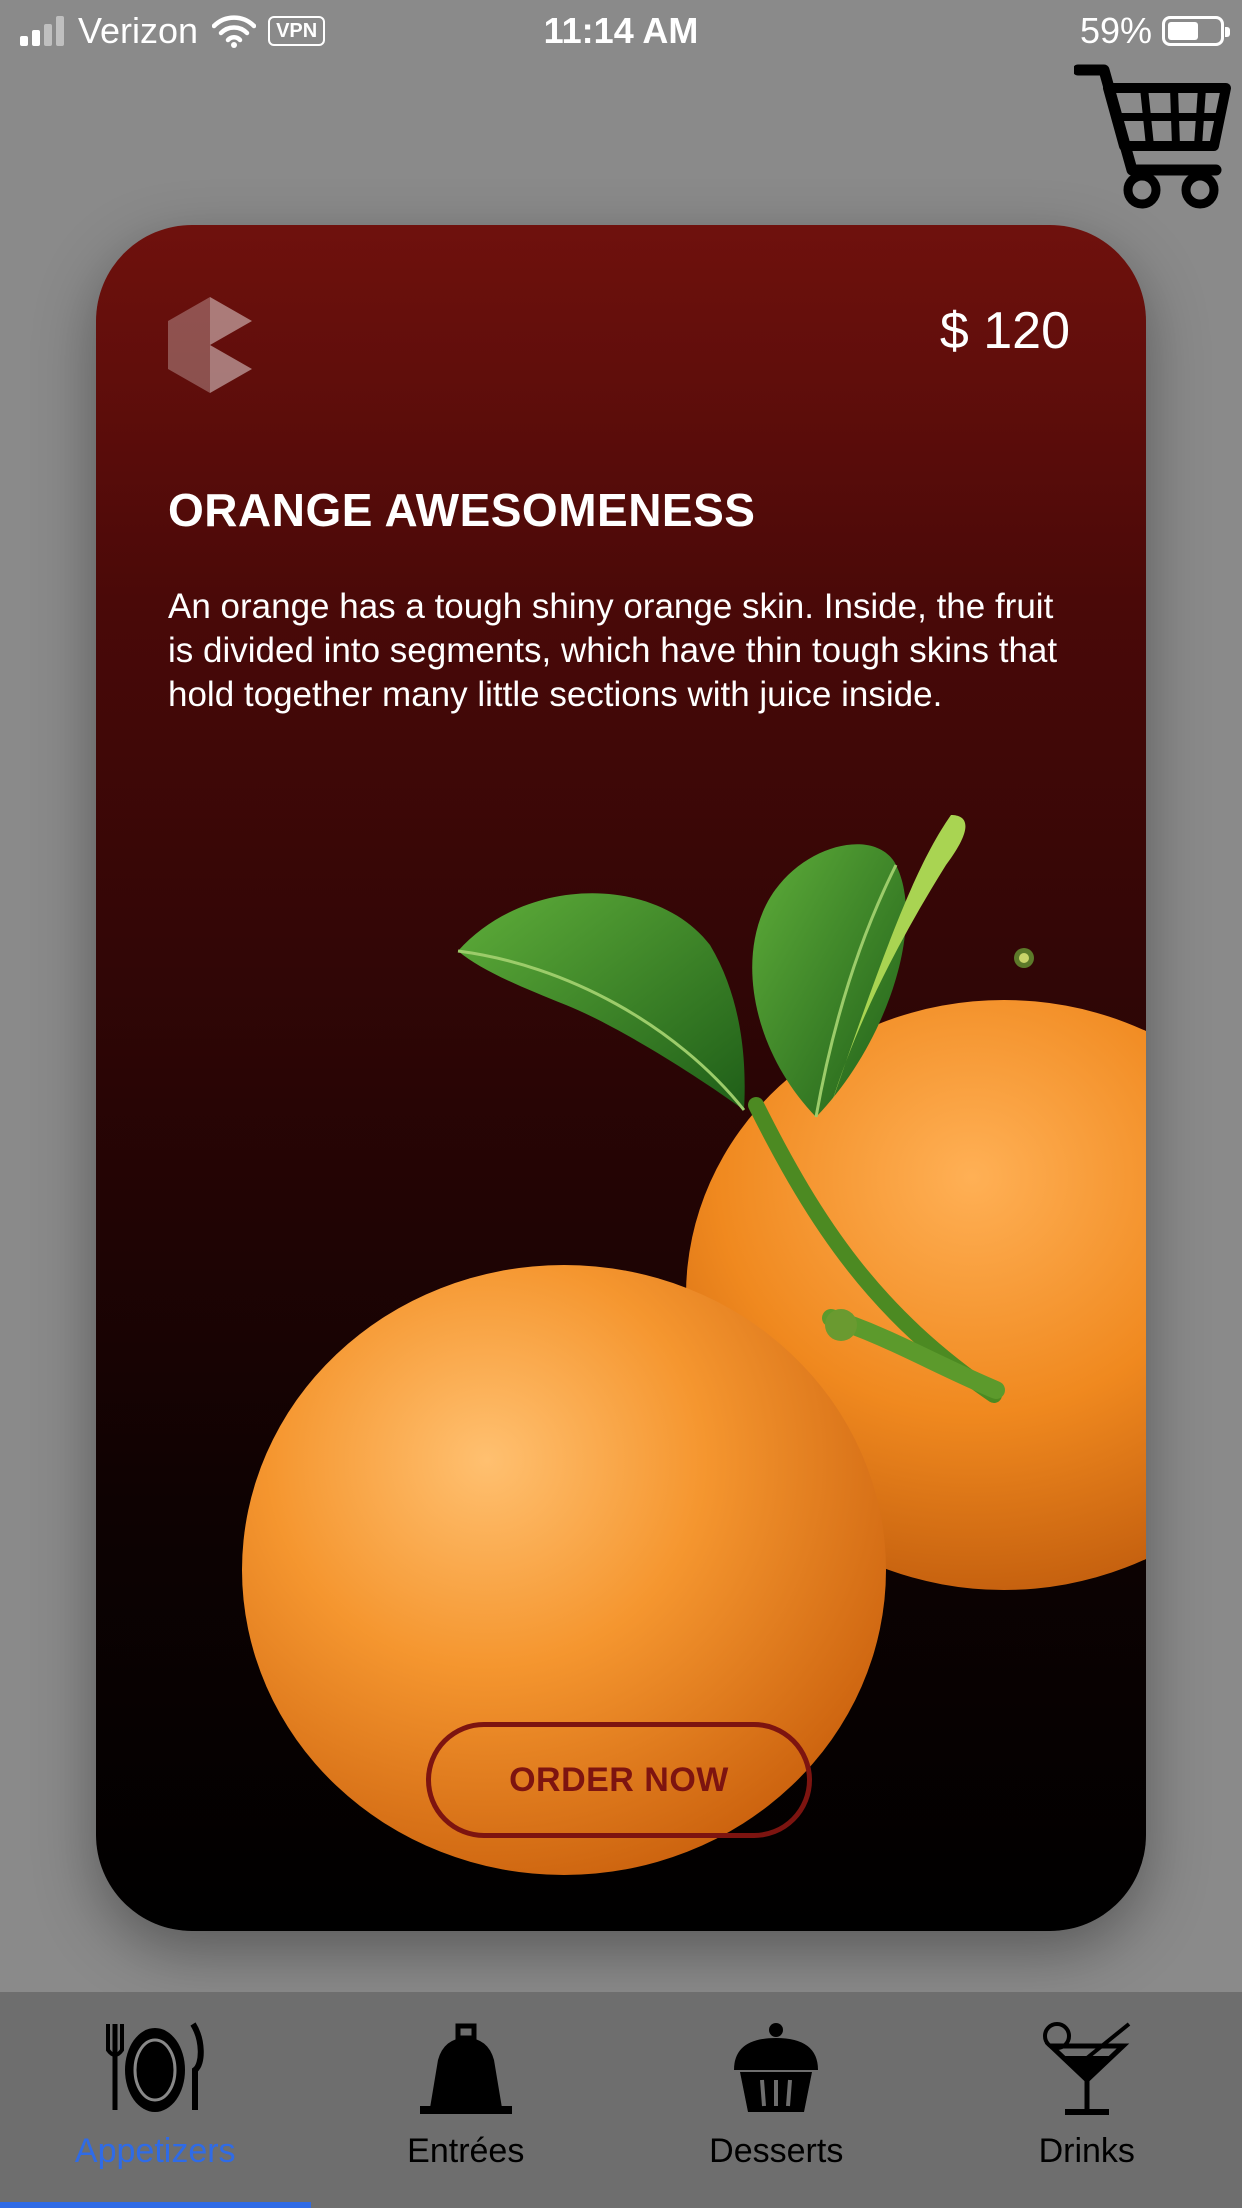 This screenshot has height=2208, width=1242. I want to click on tab-appetizers: Appetizers, so click(155, 2100).